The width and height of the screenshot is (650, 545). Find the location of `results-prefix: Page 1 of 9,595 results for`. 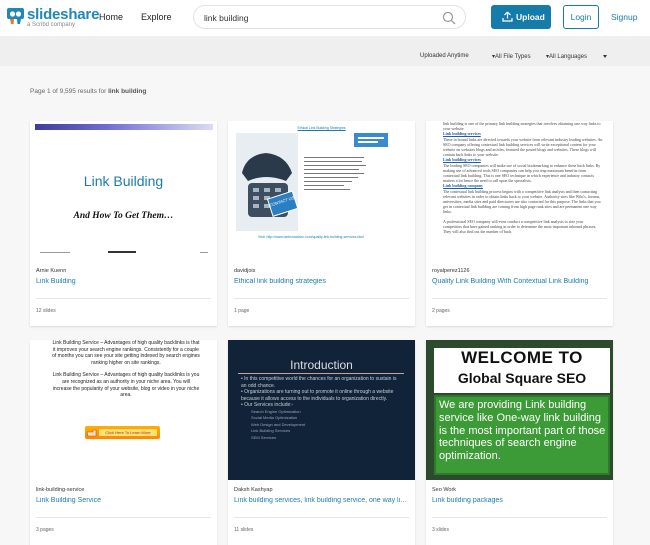

results-prefix: Page 1 of 9,595 results for is located at coordinates (69, 91).